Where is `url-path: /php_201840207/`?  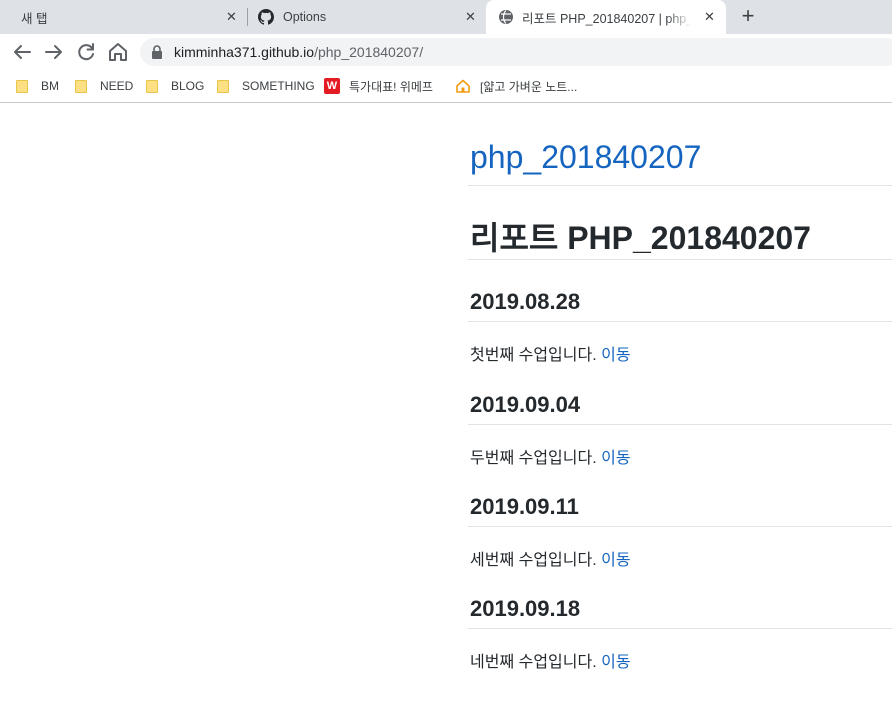 url-path: /php_201840207/ is located at coordinates (369, 52).